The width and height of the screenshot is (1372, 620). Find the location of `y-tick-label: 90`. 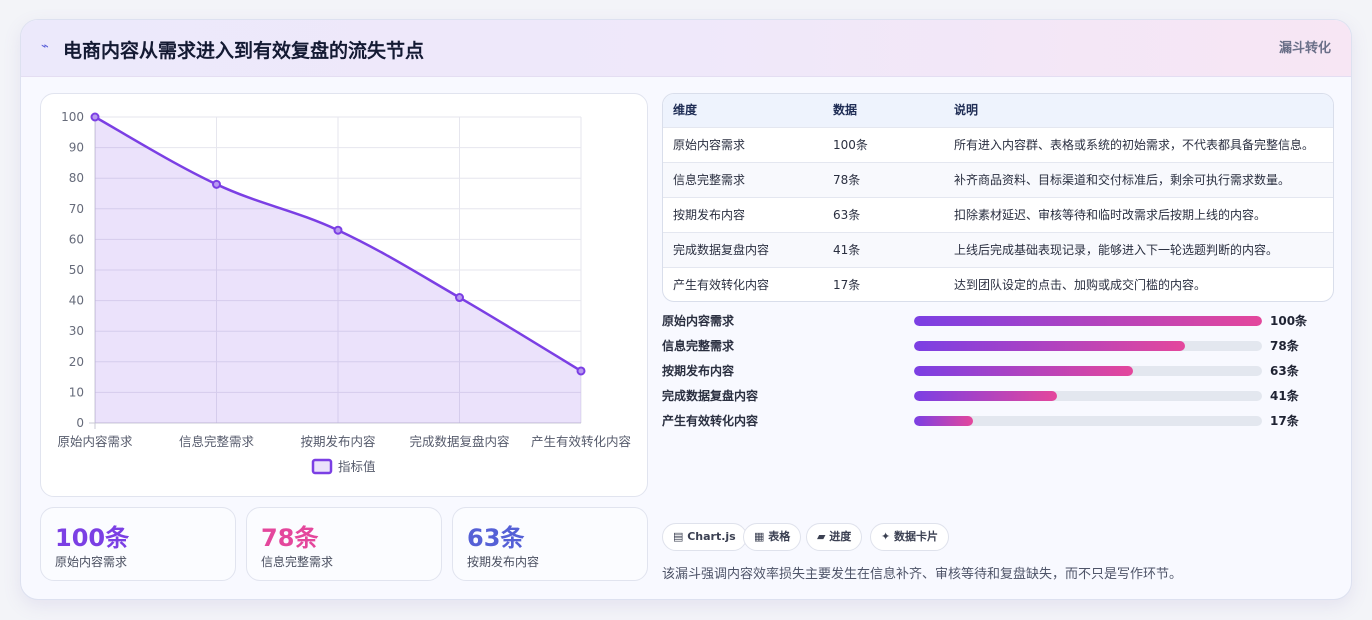

y-tick-label: 90 is located at coordinates (76, 148).